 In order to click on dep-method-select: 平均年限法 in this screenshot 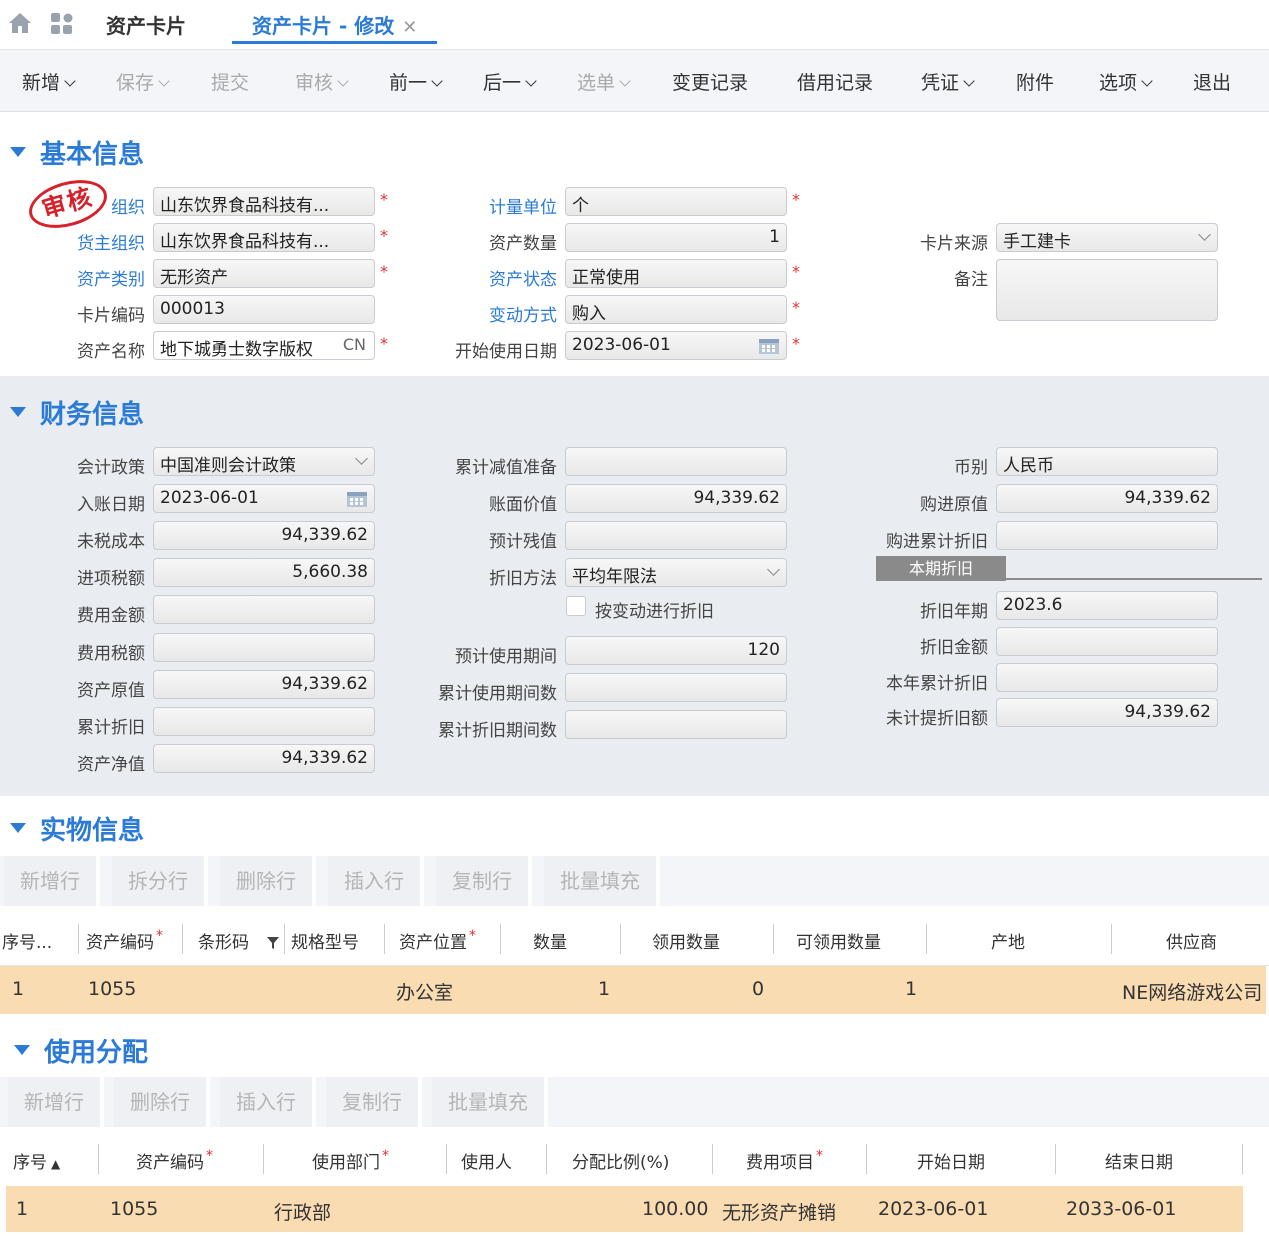, I will do `click(676, 572)`.